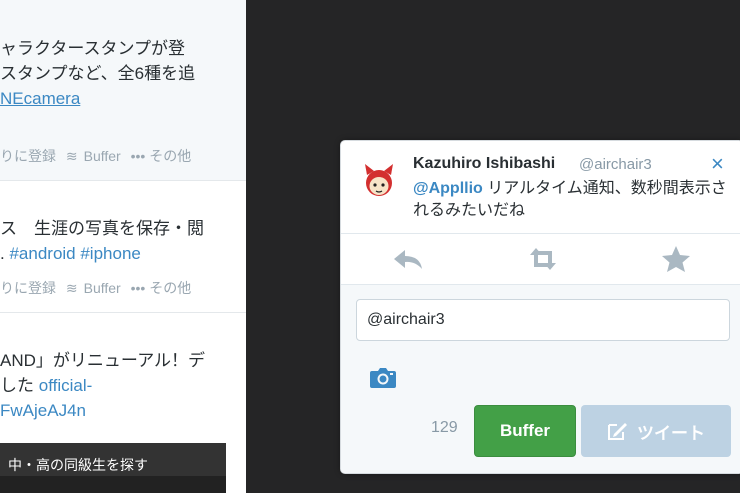  What do you see at coordinates (448, 188) in the screenshot?
I see `mention-link: @Appllio` at bounding box center [448, 188].